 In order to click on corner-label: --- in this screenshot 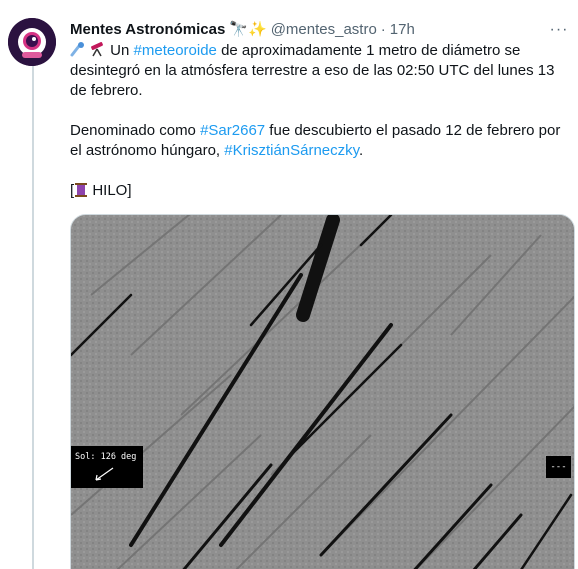, I will do `click(558, 467)`.